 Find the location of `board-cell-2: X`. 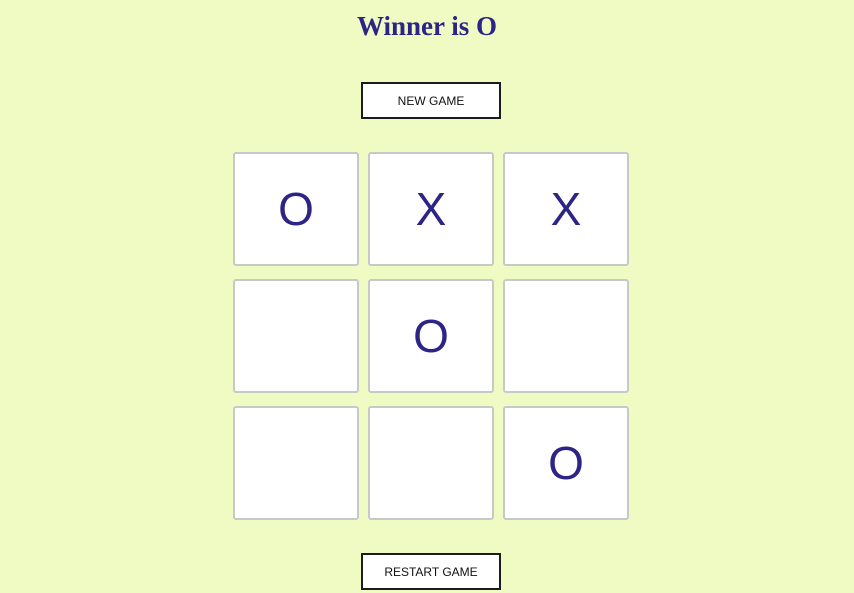

board-cell-2: X is located at coordinates (431, 209).